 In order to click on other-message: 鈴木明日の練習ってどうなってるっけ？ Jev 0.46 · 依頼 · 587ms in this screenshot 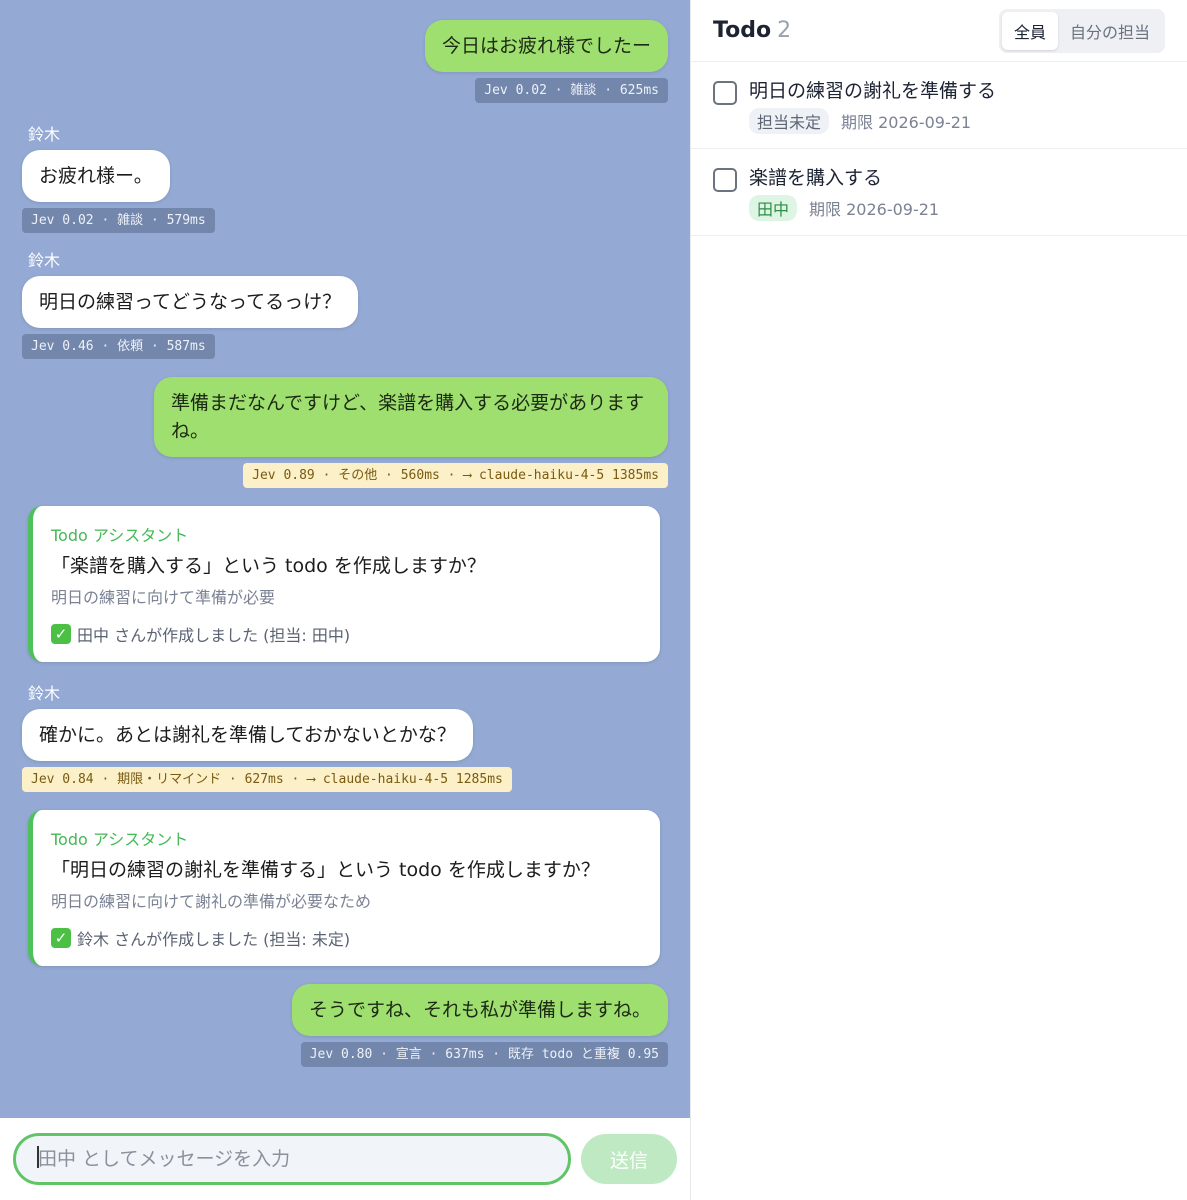, I will do `click(345, 303)`.